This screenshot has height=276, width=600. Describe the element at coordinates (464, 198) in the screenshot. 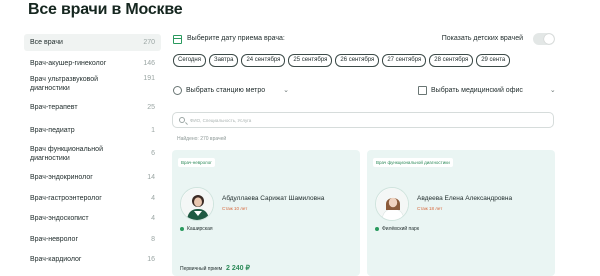

I see `doctor-name: Авдеева Елена Александровна` at that location.